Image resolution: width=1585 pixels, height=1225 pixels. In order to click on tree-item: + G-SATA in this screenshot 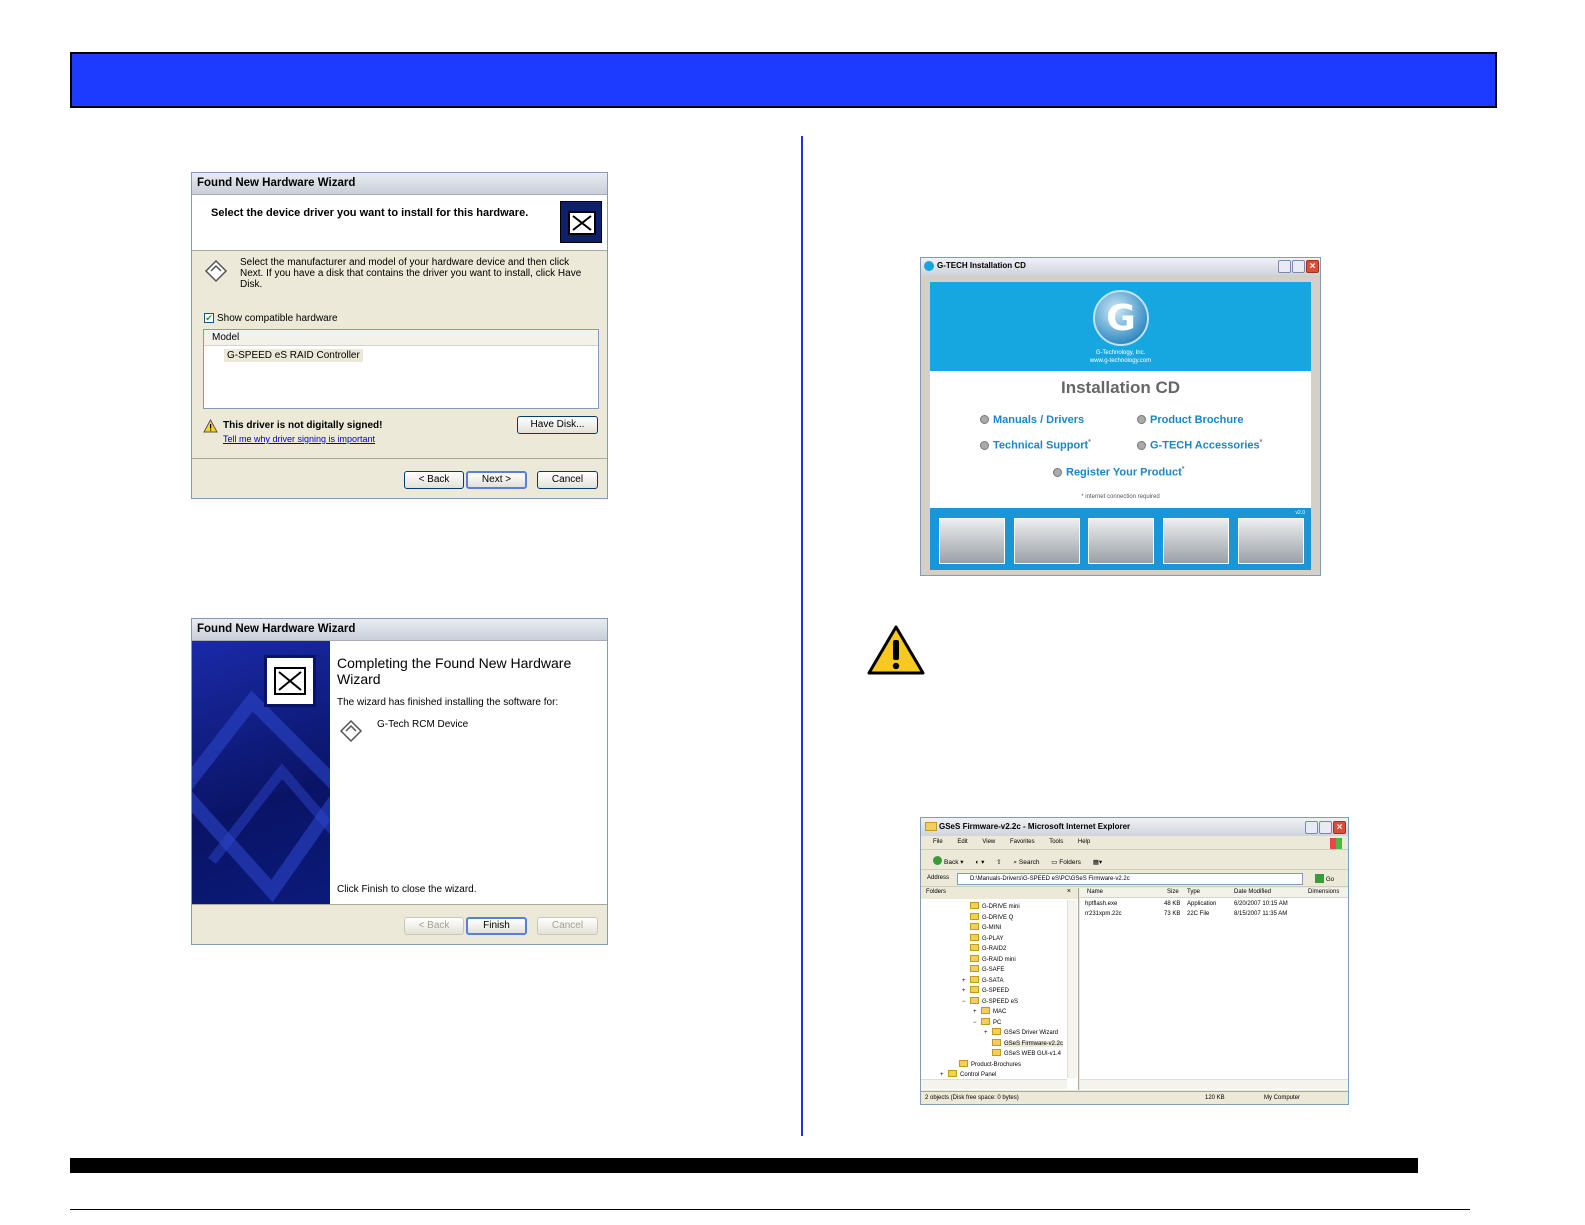, I will do `click(982, 979)`.